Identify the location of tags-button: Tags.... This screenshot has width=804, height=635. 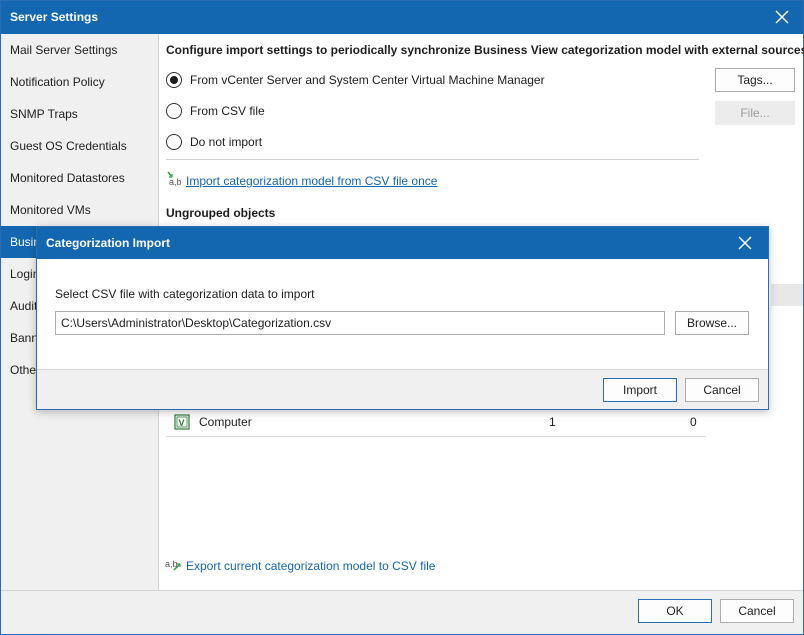
(755, 80).